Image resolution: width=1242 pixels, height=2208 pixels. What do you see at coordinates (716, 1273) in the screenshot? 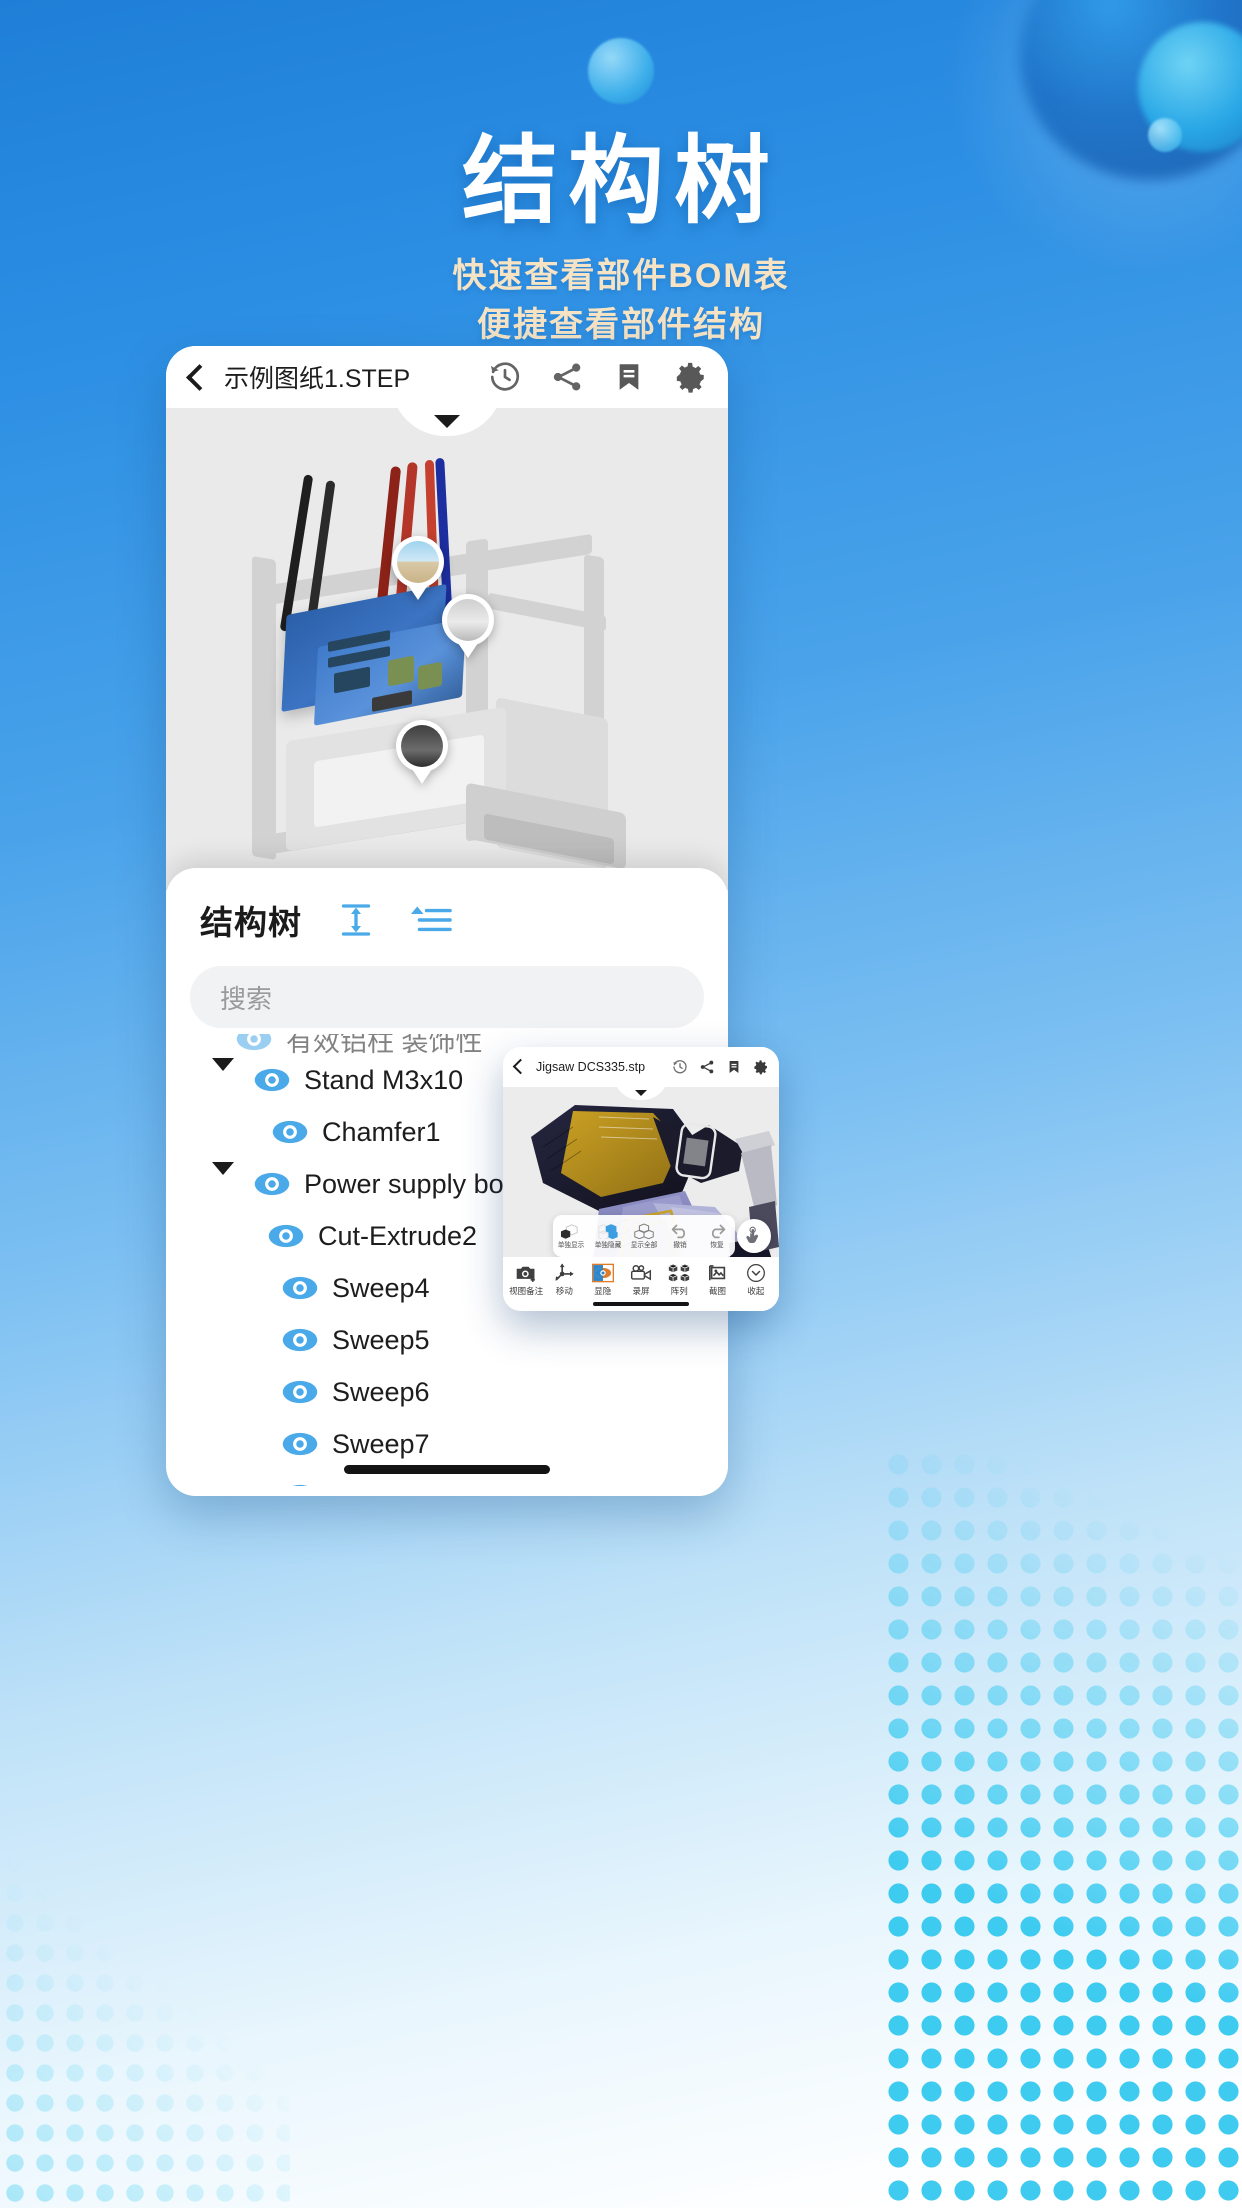
I see `screenshot-icon` at bounding box center [716, 1273].